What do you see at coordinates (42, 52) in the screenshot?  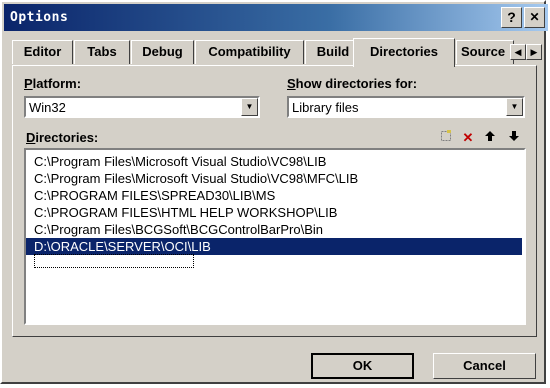 I see `tab-editor: Editor` at bounding box center [42, 52].